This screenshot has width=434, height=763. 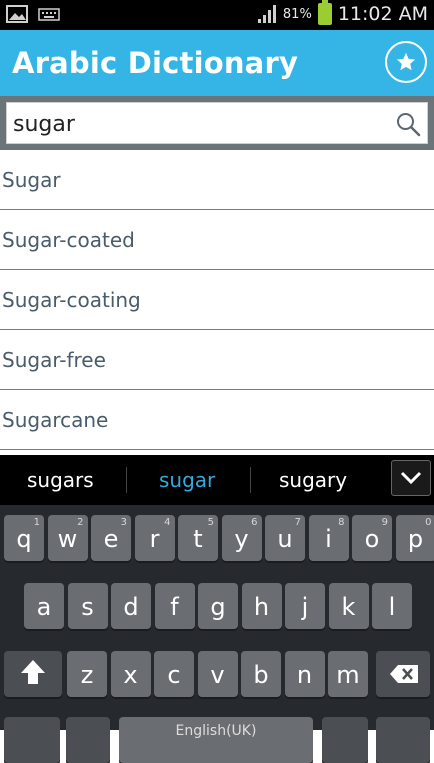 I want to click on key-l: l, so click(x=392, y=606).